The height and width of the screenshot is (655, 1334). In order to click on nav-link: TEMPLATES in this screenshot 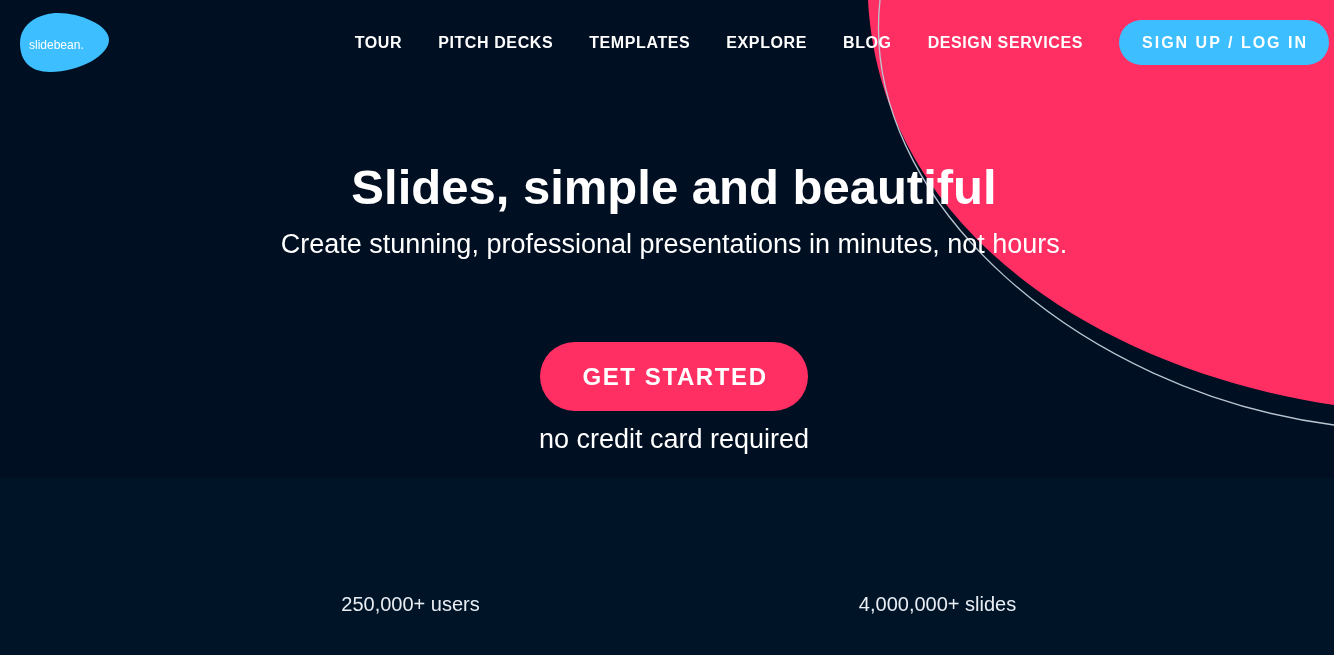, I will do `click(640, 42)`.